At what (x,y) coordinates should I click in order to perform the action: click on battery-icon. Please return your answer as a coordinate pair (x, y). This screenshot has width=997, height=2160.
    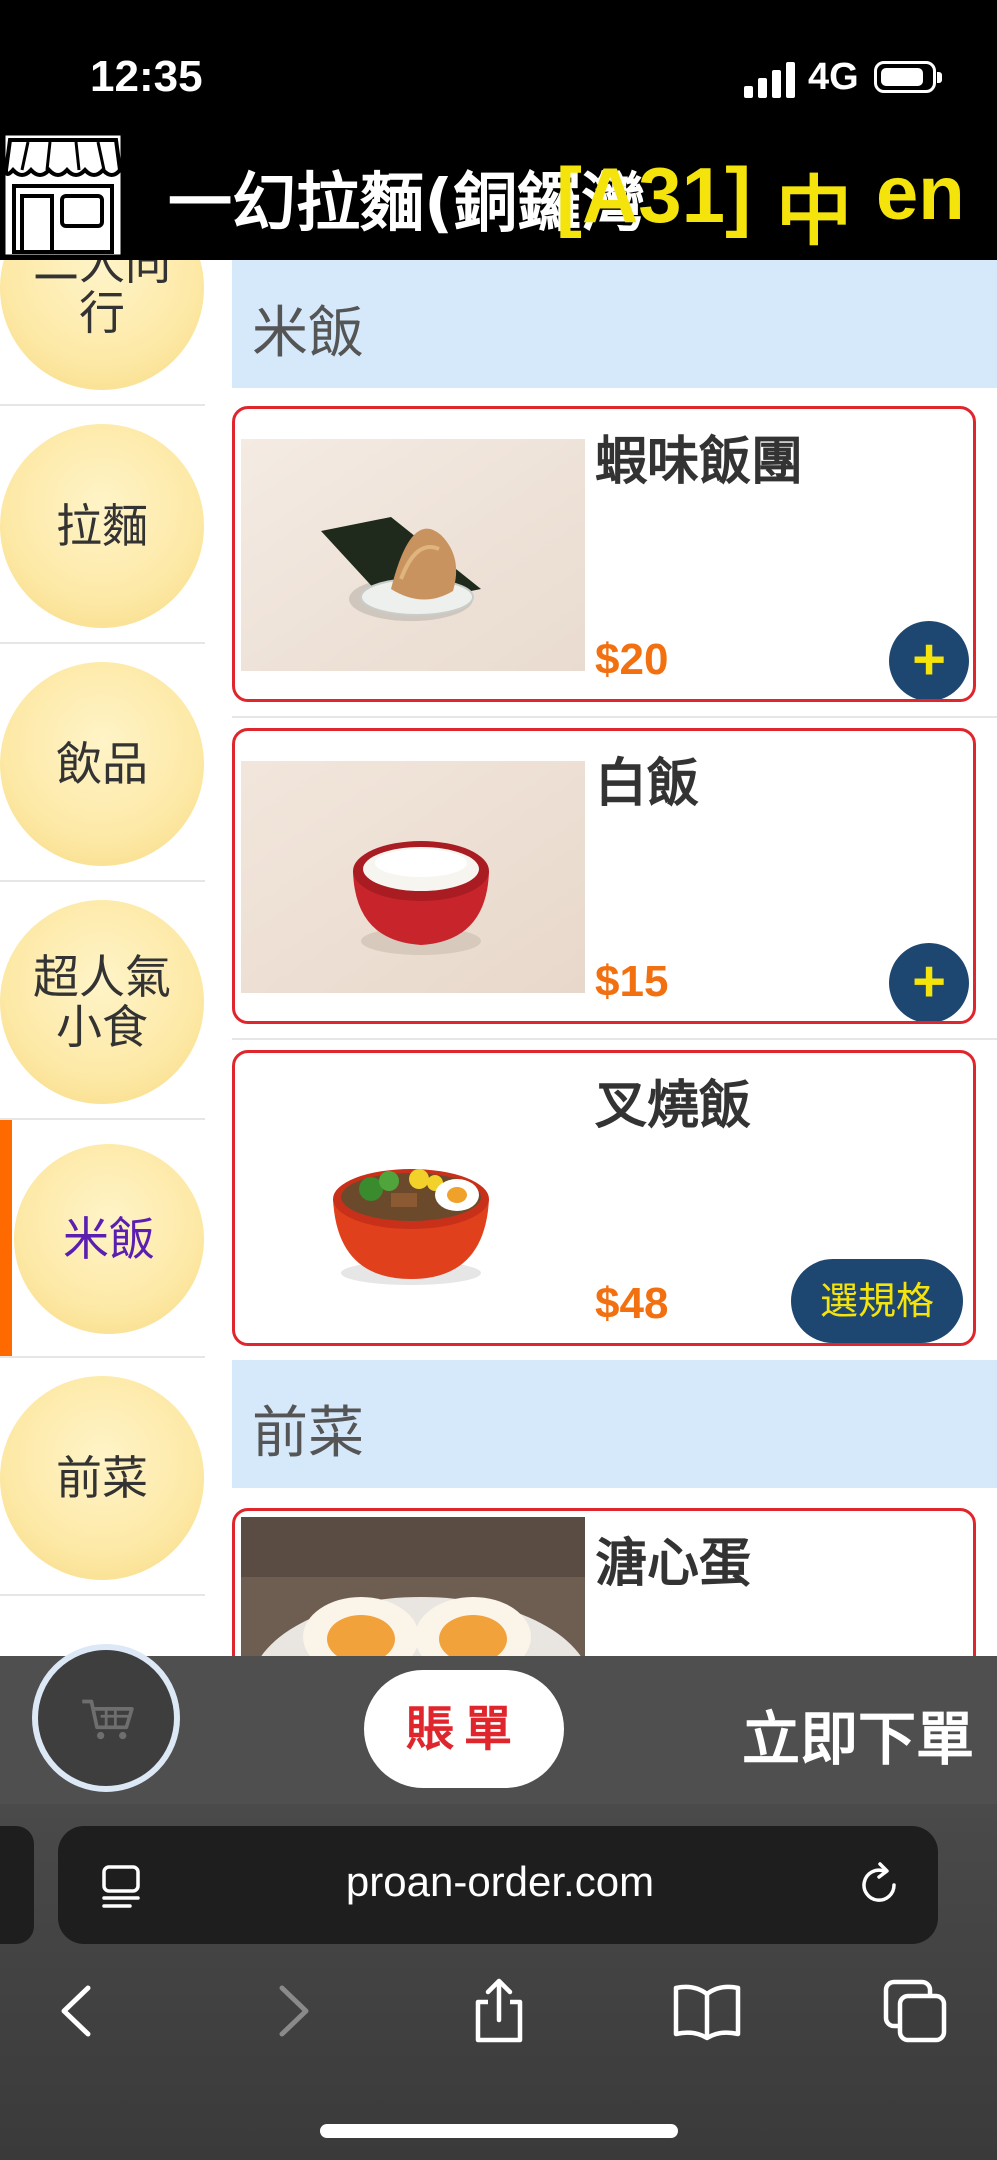
    Looking at the image, I should click on (908, 77).